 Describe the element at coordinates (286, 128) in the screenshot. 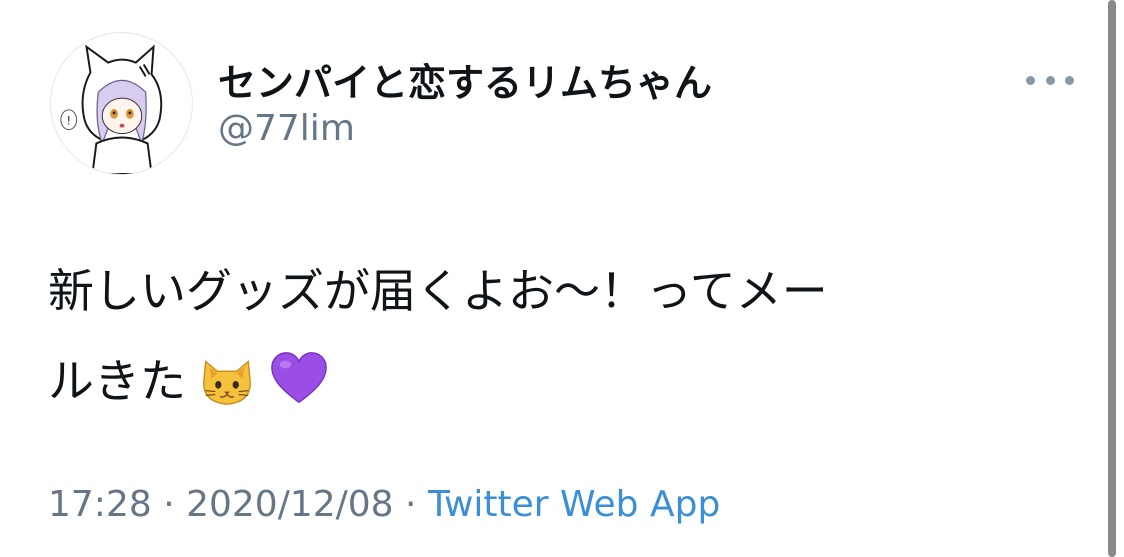

I see `user-handle: @77lim` at that location.